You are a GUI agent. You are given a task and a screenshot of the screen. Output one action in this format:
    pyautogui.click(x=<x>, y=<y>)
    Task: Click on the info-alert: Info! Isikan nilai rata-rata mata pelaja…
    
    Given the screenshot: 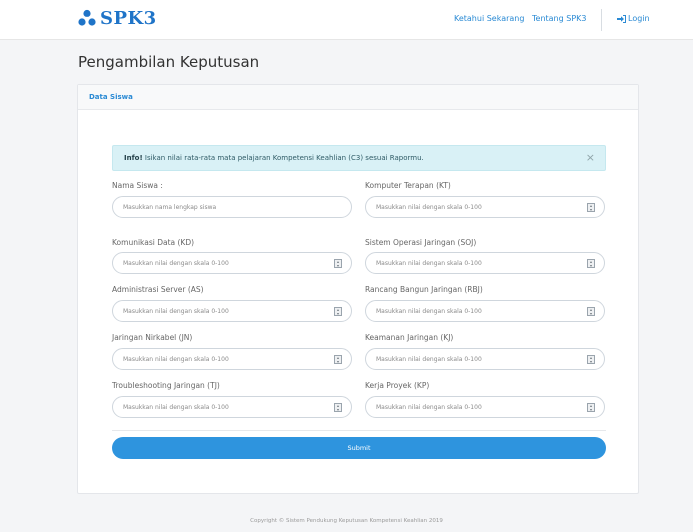 What is the action you would take?
    pyautogui.click(x=359, y=158)
    